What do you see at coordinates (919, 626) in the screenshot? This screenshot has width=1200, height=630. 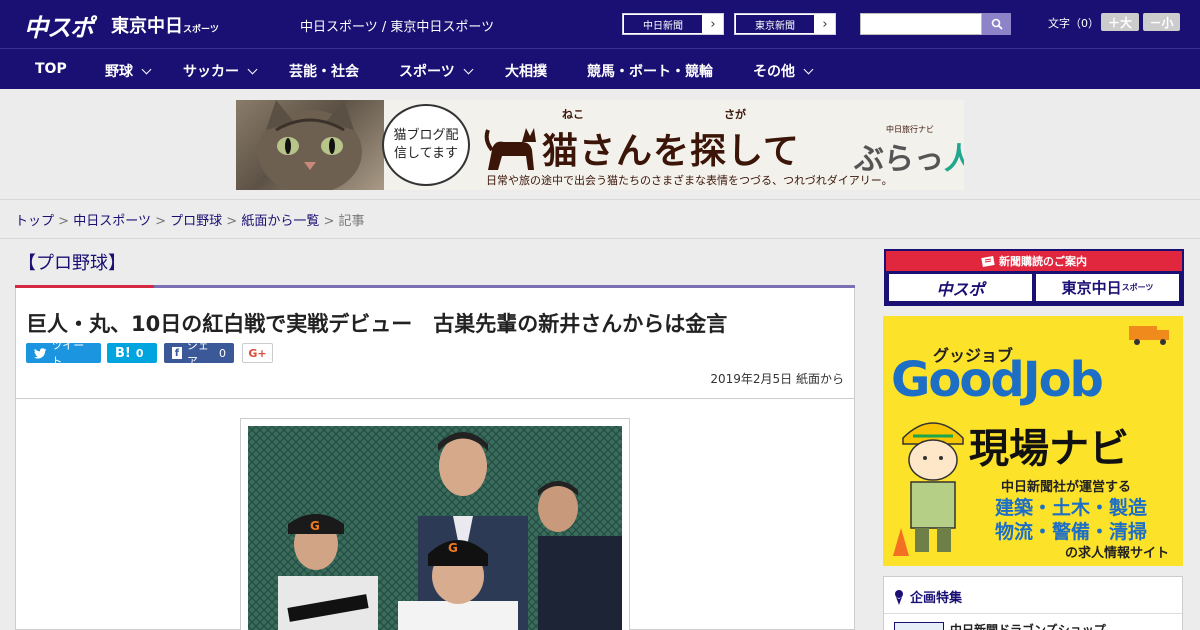 I see `feature-thumbnail` at bounding box center [919, 626].